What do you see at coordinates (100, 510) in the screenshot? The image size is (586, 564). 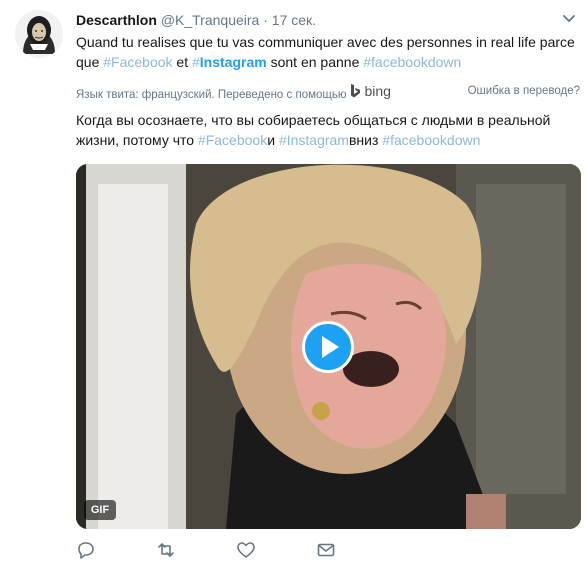 I see `gif-badge: GIF` at bounding box center [100, 510].